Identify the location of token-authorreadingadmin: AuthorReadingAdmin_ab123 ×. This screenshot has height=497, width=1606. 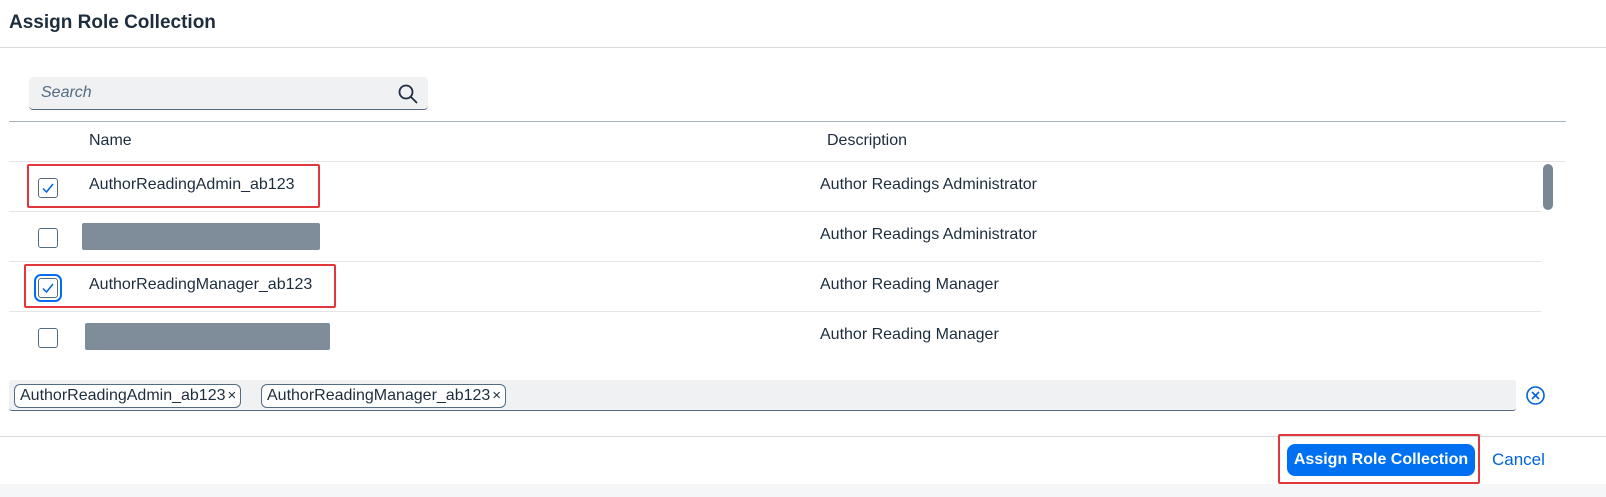
(128, 396).